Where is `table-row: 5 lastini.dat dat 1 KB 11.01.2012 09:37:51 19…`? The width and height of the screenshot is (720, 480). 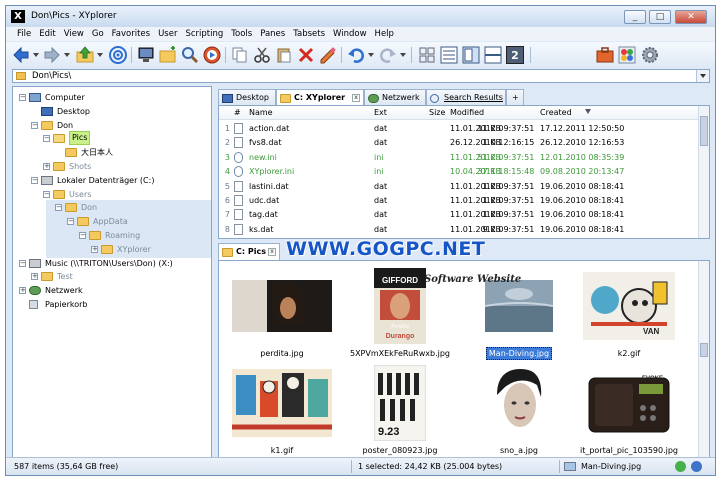
table-row: 5 lastini.dat dat 1 KB 11.01.2012 09:37:51 19… is located at coordinates (459, 186).